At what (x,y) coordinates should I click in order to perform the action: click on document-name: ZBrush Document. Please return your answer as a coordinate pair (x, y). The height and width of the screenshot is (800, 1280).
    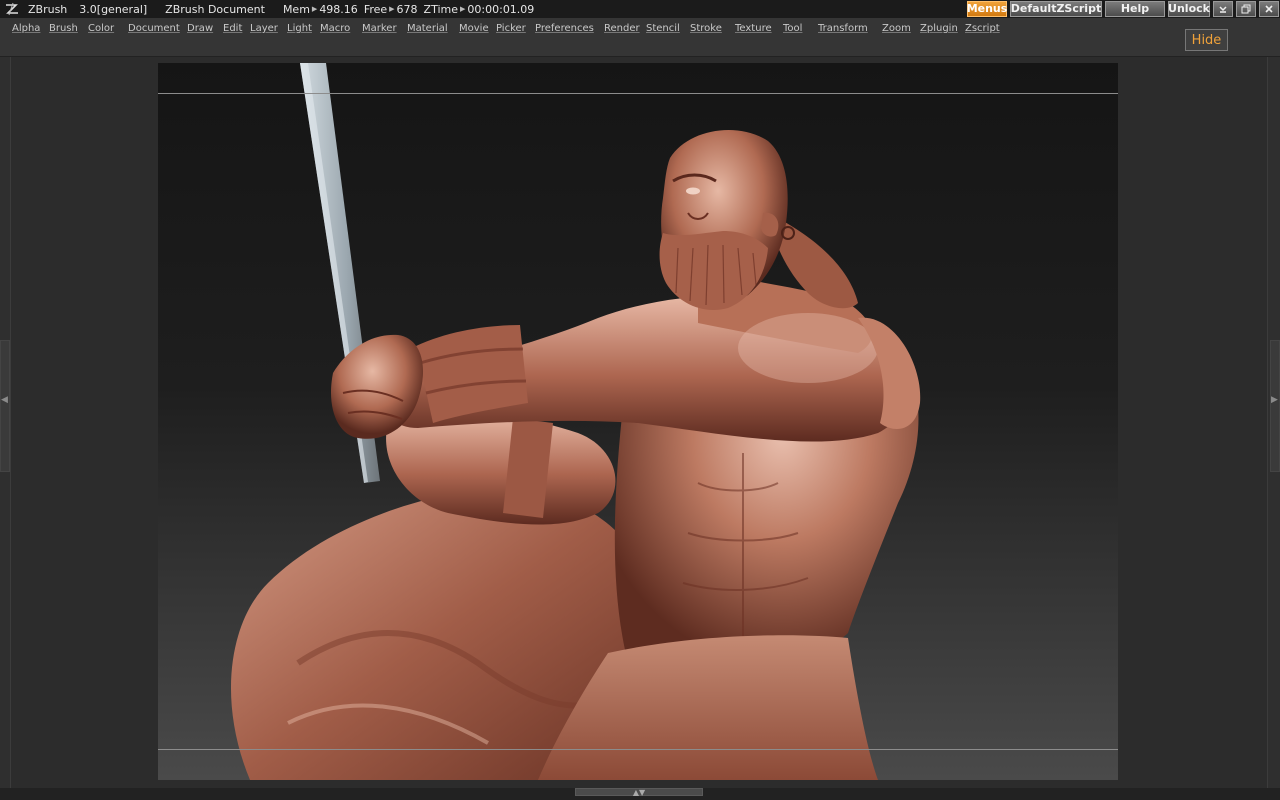
    Looking at the image, I should click on (215, 9).